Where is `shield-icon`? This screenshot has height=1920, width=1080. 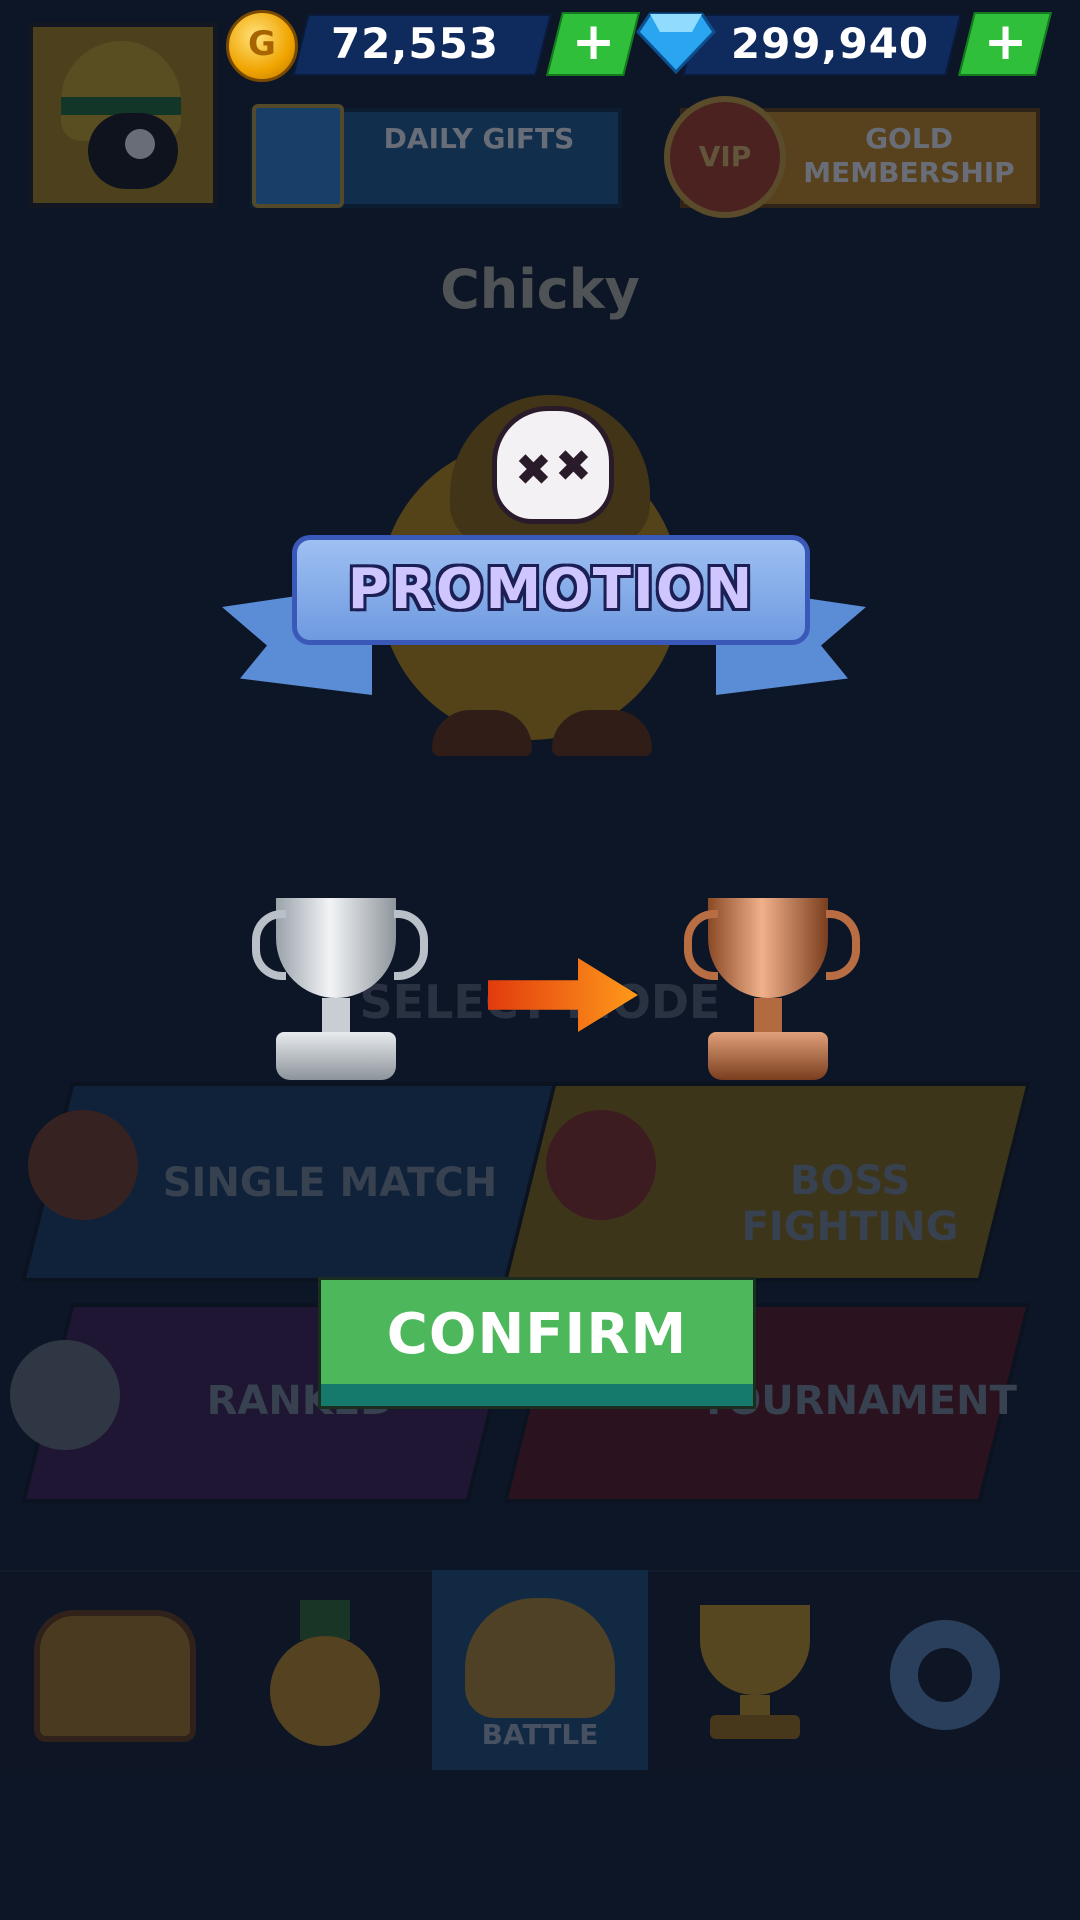 shield-icon is located at coordinates (83, 1165).